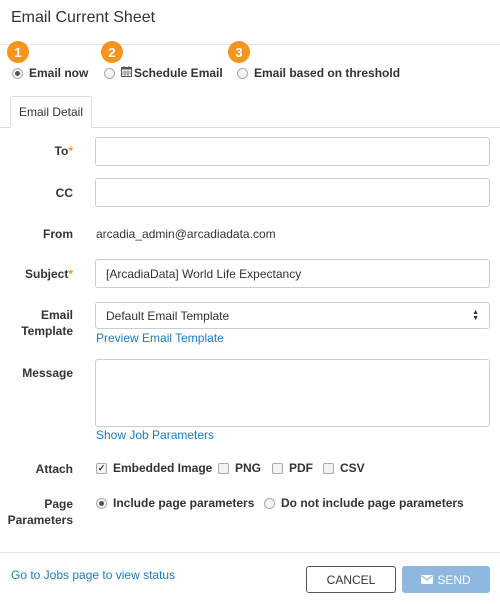  What do you see at coordinates (475, 315) in the screenshot?
I see `select-arrows-icon: ▲ ▼` at bounding box center [475, 315].